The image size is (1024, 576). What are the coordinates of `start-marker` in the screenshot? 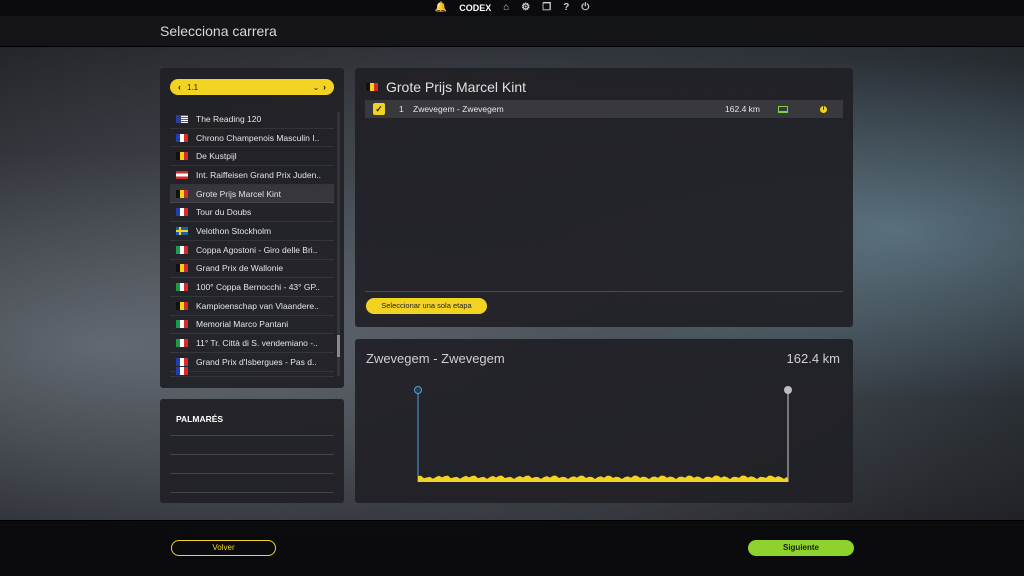 It's located at (418, 390).